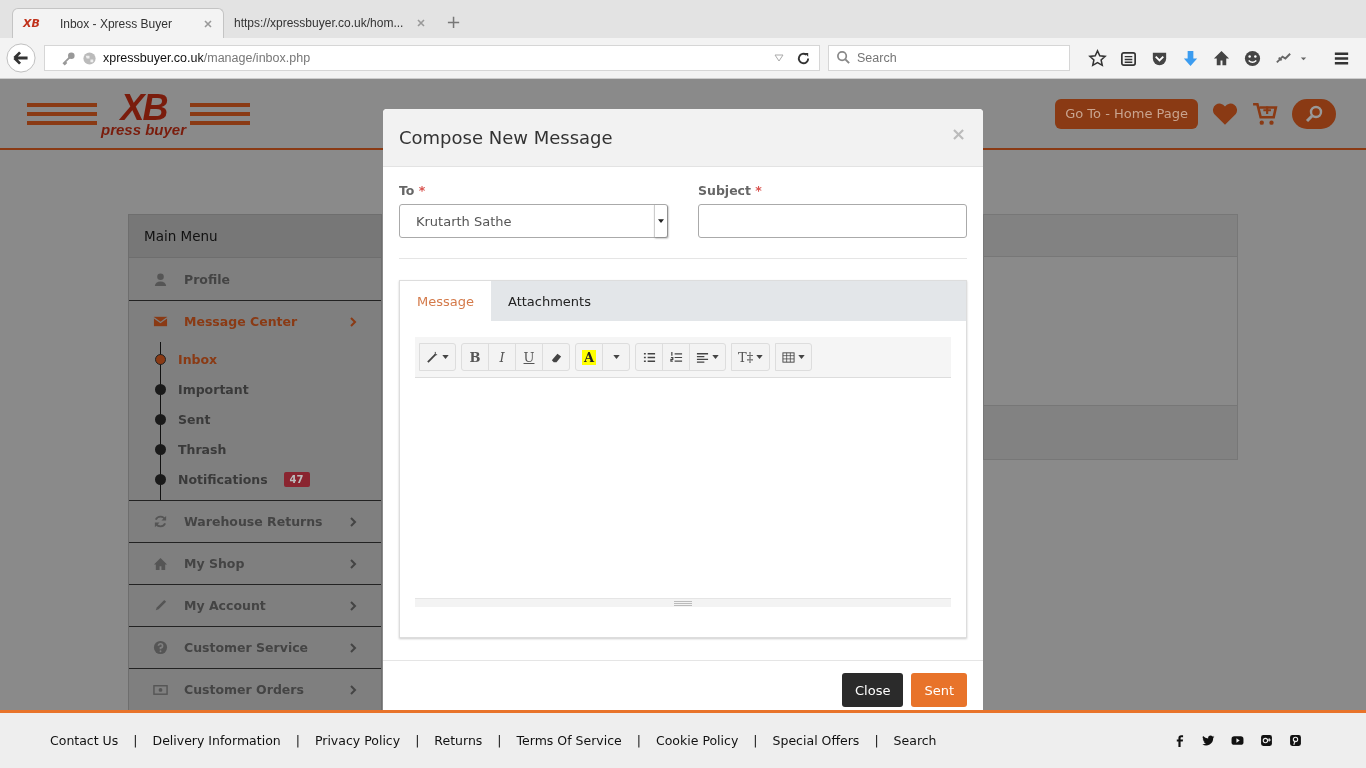 Image resolution: width=1366 pixels, height=768 pixels. Describe the element at coordinates (1097, 58) in the screenshot. I see `star-icon` at that location.